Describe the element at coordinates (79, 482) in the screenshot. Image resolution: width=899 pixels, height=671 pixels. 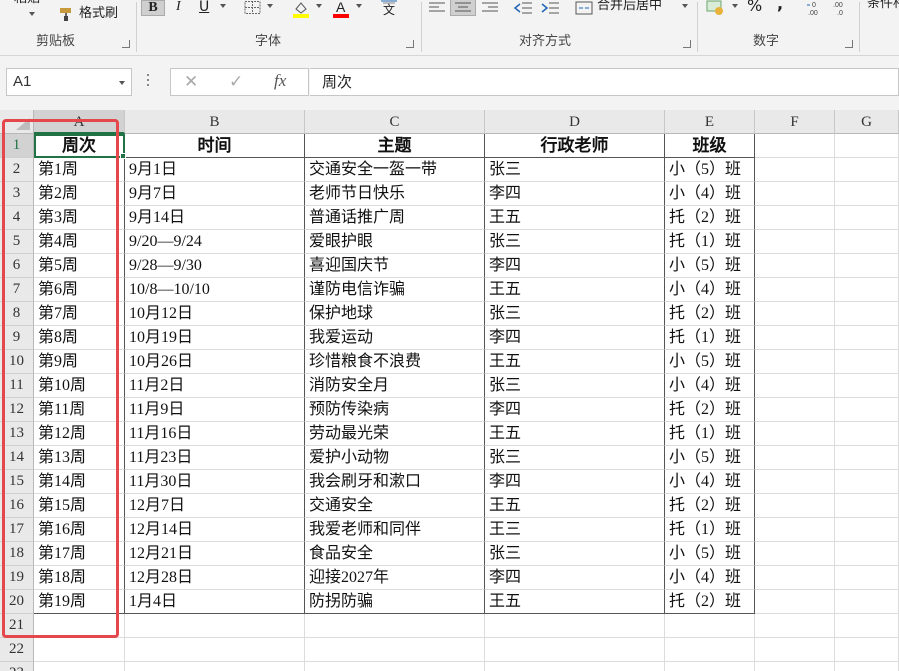
I see `table-cell: 第14周` at that location.